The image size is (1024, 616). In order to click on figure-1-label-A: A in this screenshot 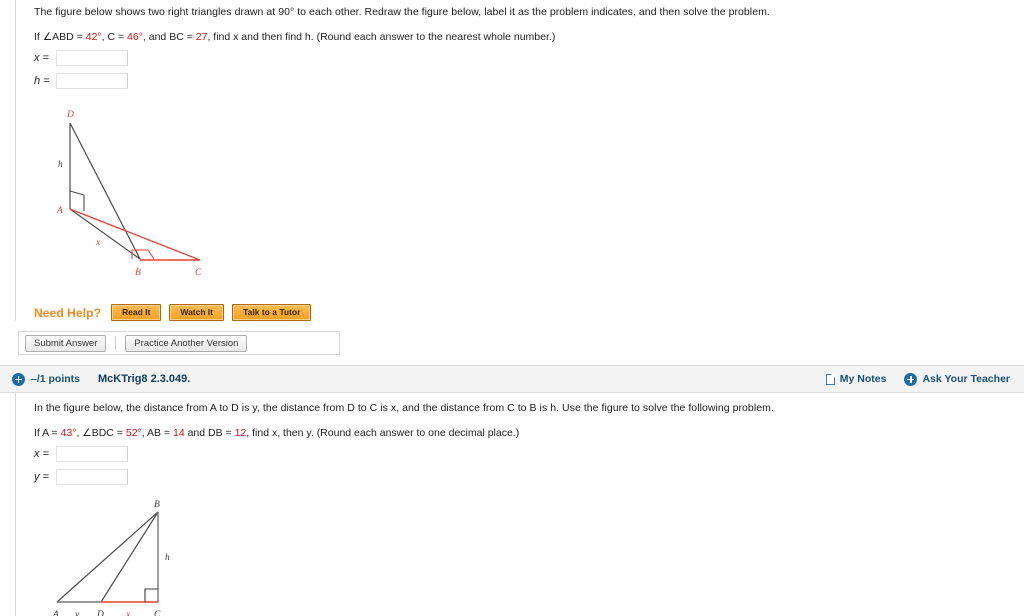, I will do `click(59, 211)`.